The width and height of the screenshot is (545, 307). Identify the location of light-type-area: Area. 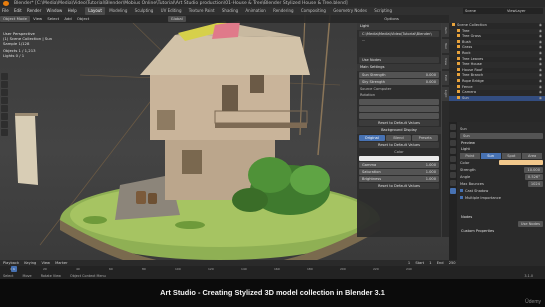
(532, 156).